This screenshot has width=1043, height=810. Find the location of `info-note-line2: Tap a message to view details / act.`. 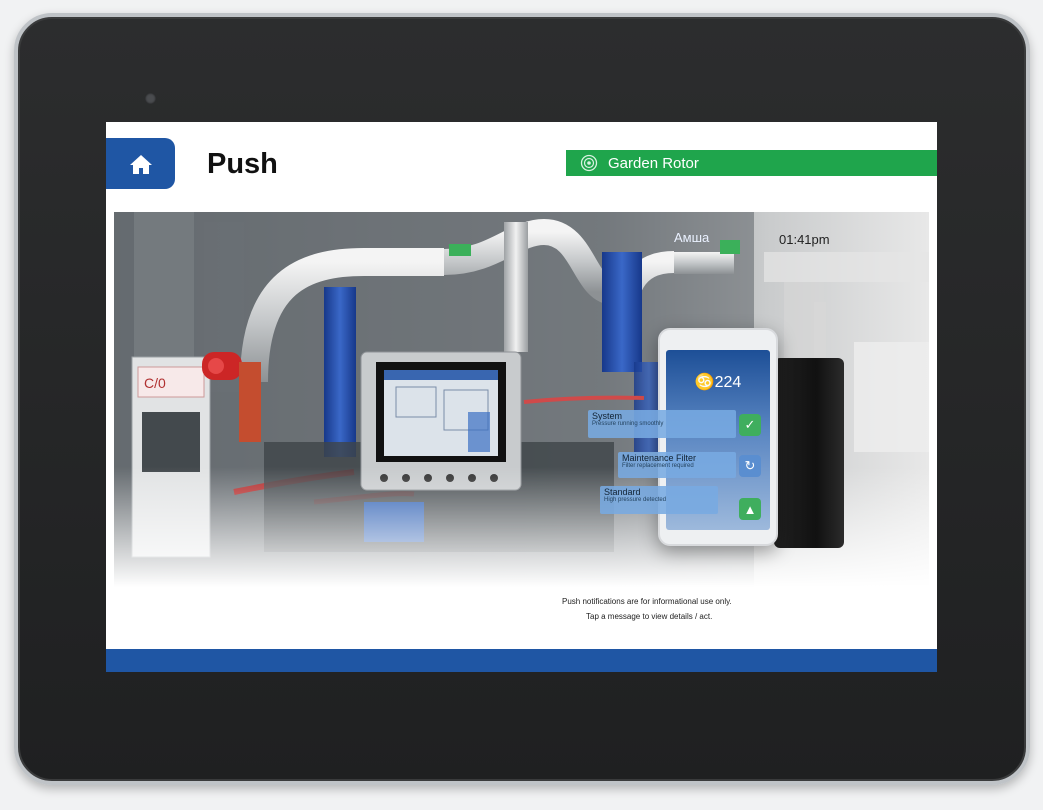

info-note-line2: Tap a message to view details / act. is located at coordinates (649, 616).